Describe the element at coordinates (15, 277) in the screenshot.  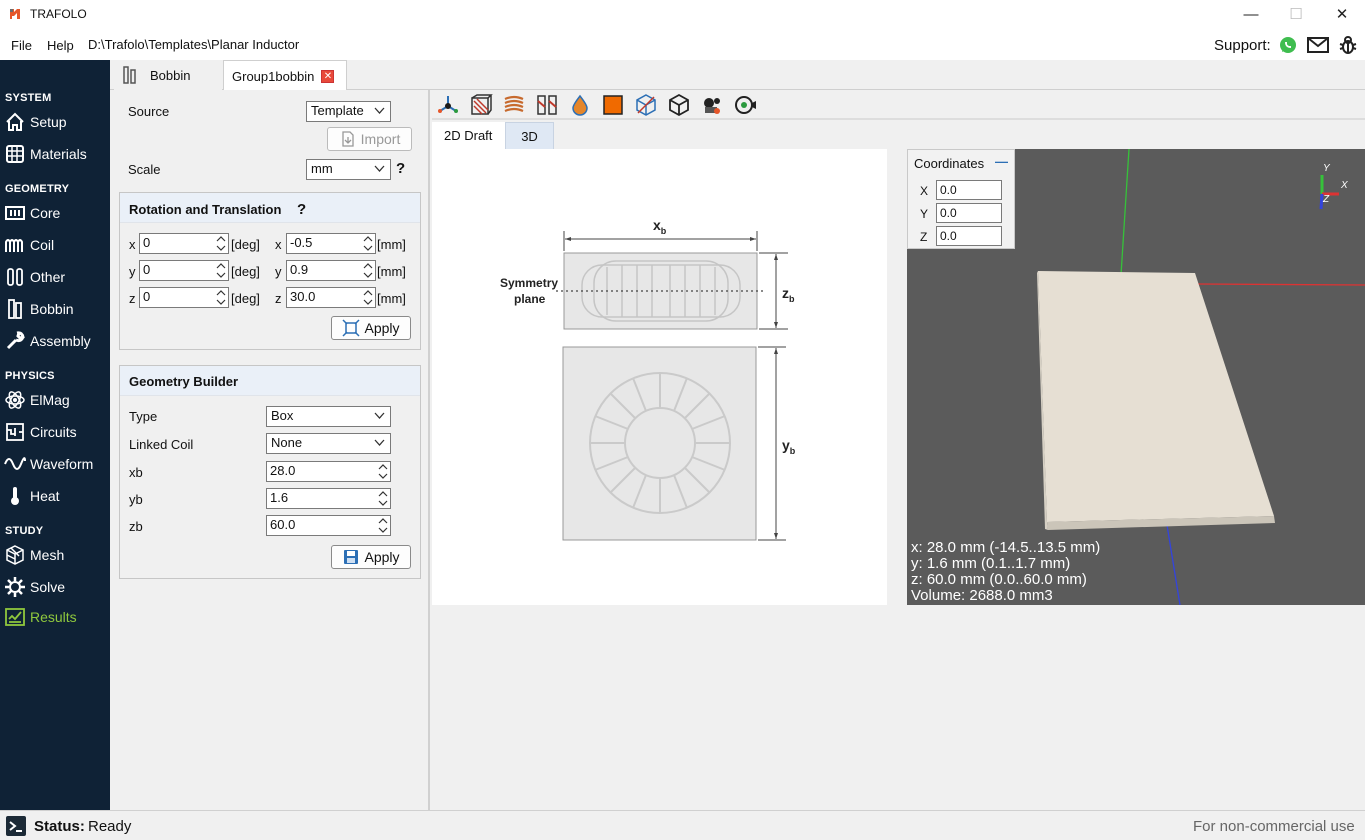
I see `other-parts-icon` at that location.